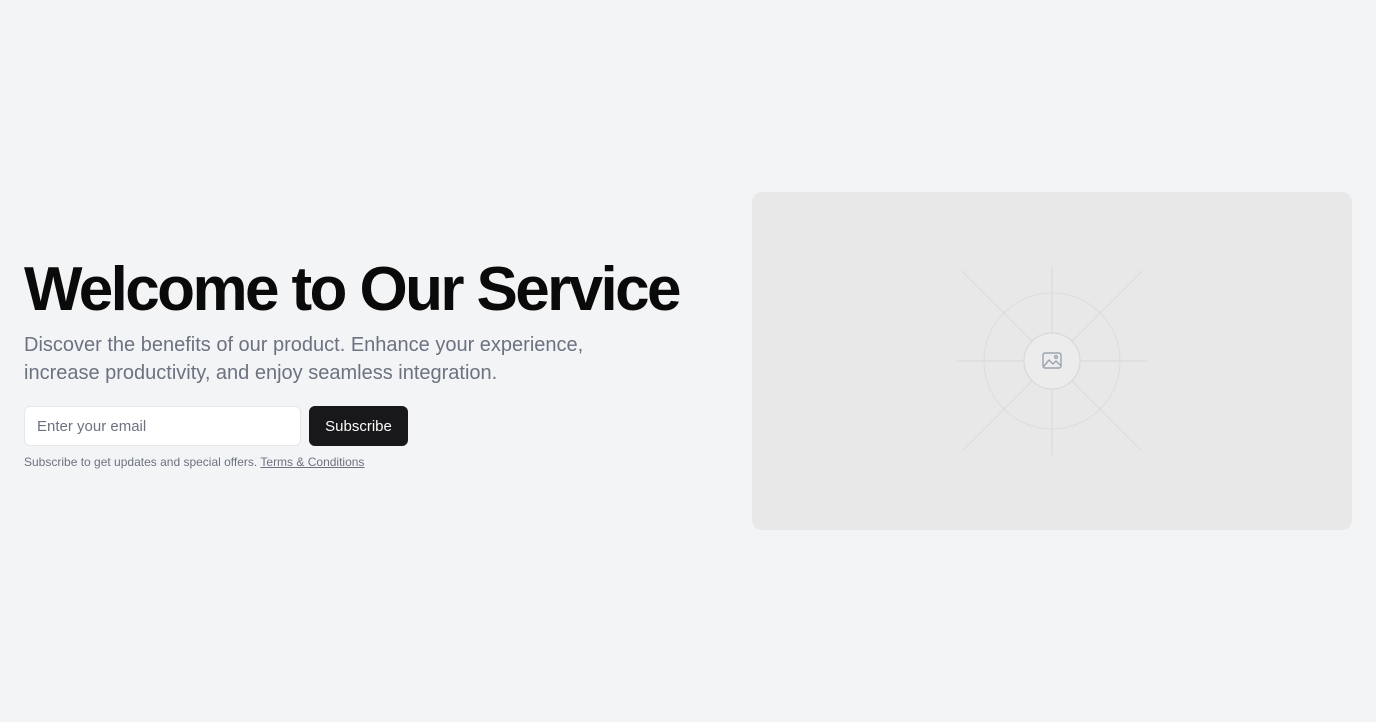 This screenshot has width=1376, height=722. What do you see at coordinates (312, 462) in the screenshot?
I see `terms-link: Terms & Conditions` at bounding box center [312, 462].